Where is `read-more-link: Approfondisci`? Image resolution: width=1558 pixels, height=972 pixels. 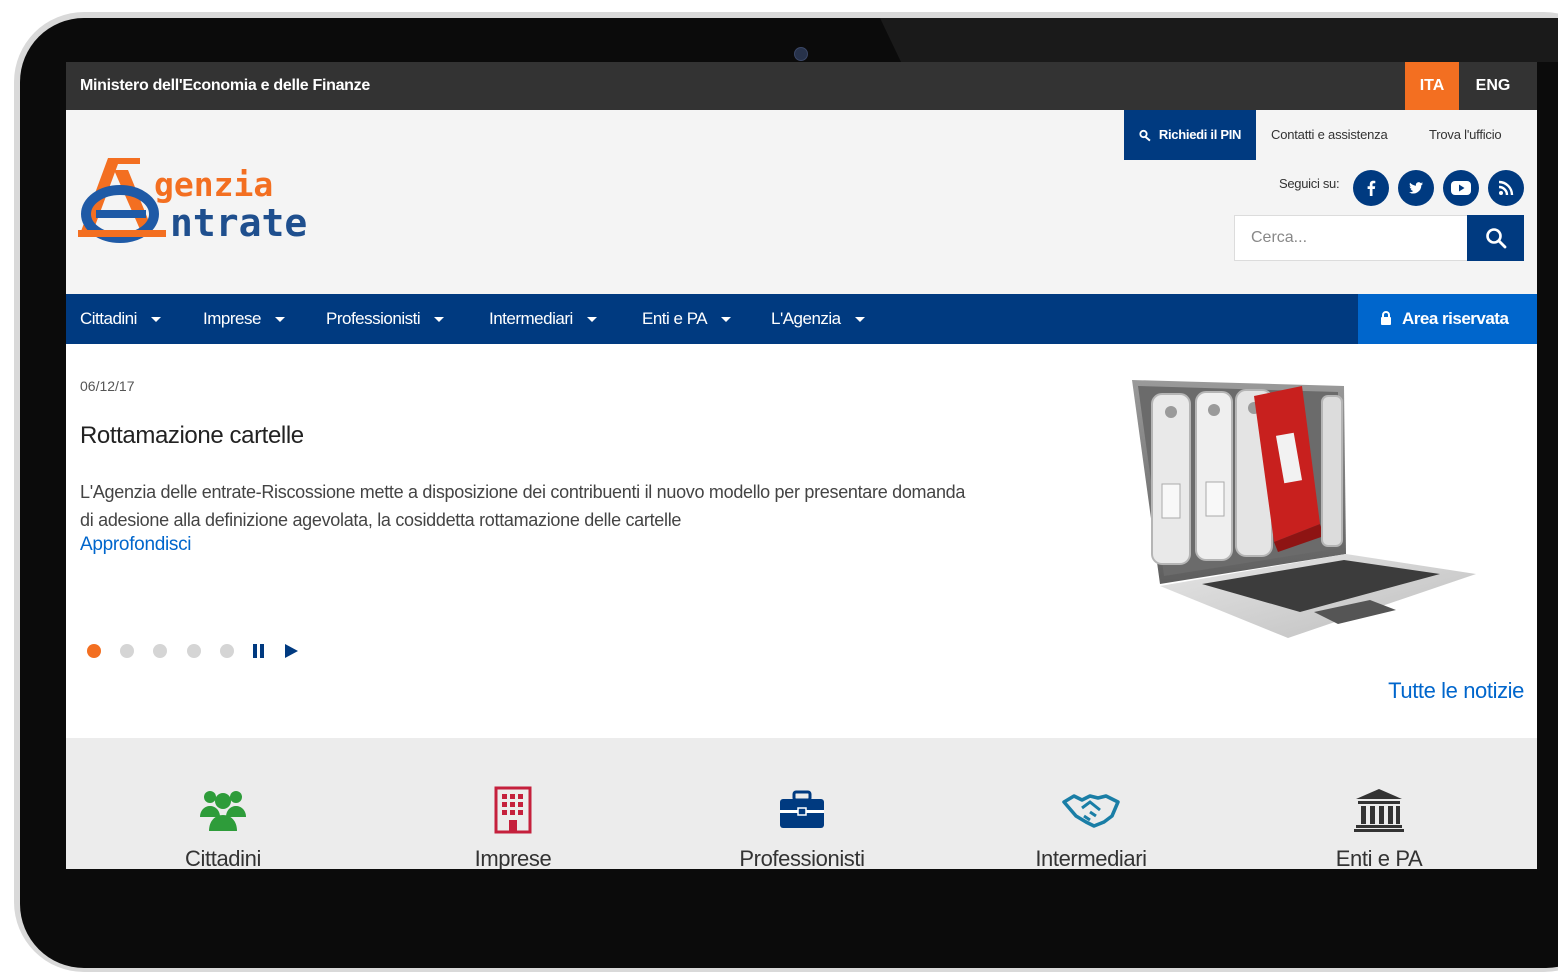
read-more-link: Approfondisci is located at coordinates (136, 545).